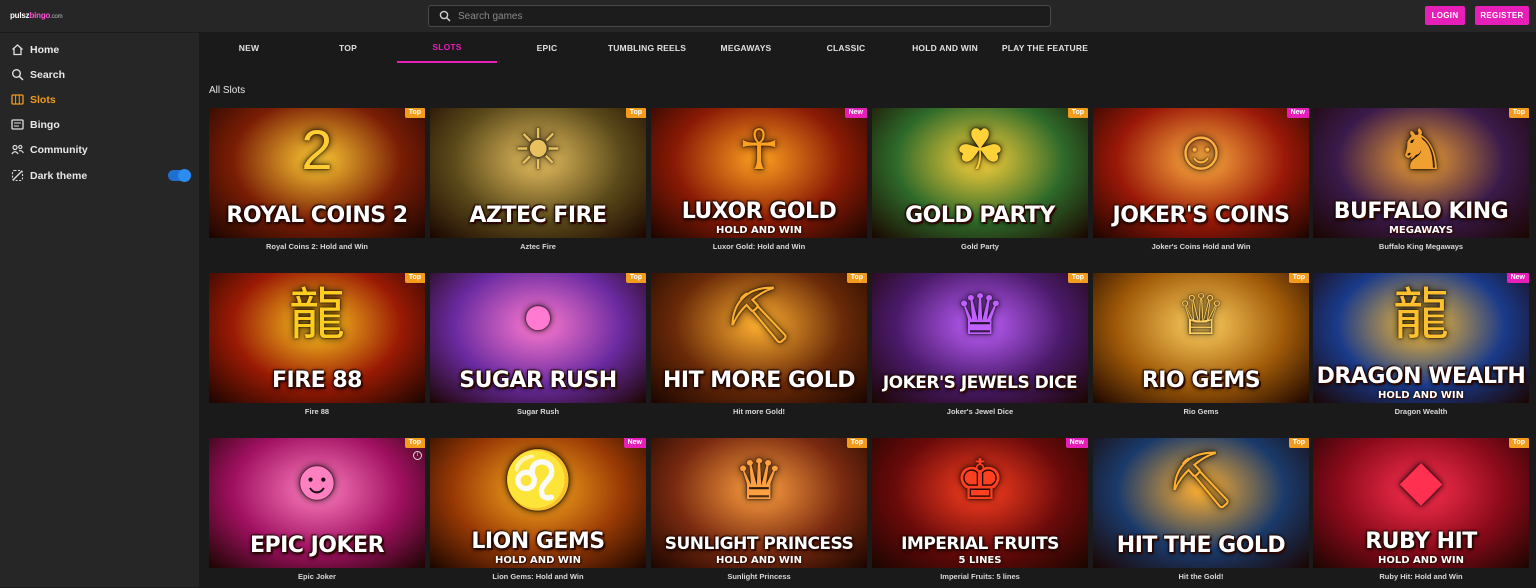  Describe the element at coordinates (759, 503) in the screenshot. I see `game-thumbnail: ♛ SUNLIGHT PRINCESS HOLD AND WIN Top` at that location.